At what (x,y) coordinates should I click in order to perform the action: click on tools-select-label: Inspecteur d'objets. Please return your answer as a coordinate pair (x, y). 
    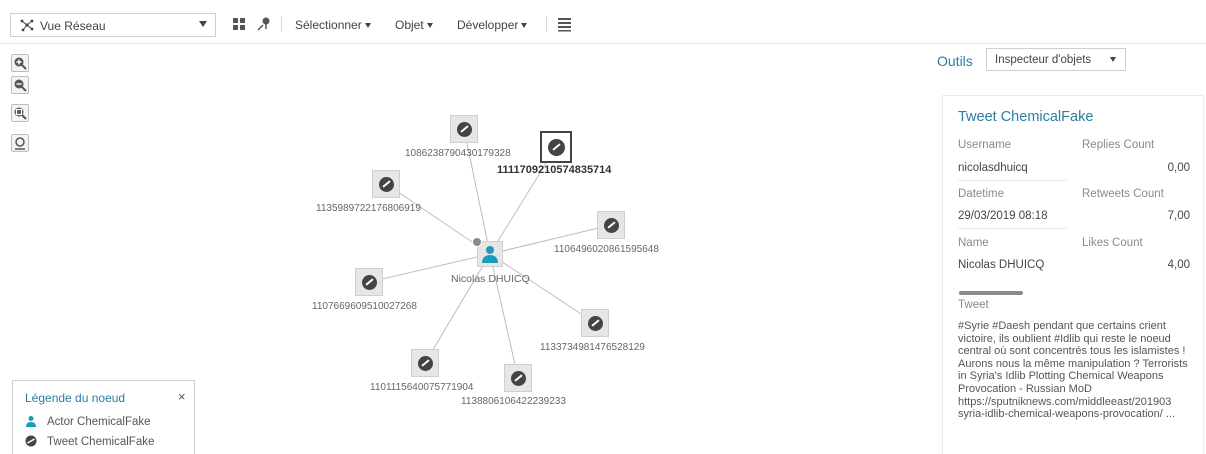
    Looking at the image, I should click on (1043, 60).